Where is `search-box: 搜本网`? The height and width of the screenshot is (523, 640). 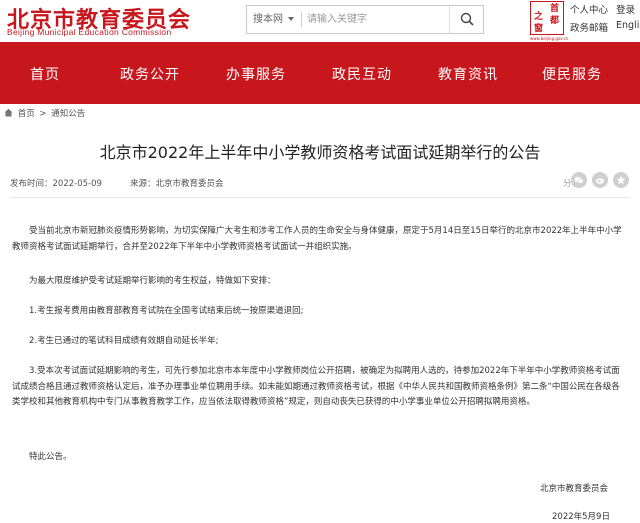 search-box: 搜本网 is located at coordinates (365, 19).